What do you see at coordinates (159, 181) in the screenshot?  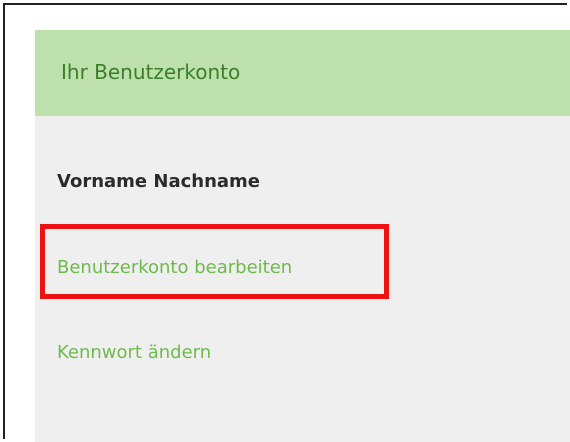 I see `user-full-name: Vorname Nachname` at bounding box center [159, 181].